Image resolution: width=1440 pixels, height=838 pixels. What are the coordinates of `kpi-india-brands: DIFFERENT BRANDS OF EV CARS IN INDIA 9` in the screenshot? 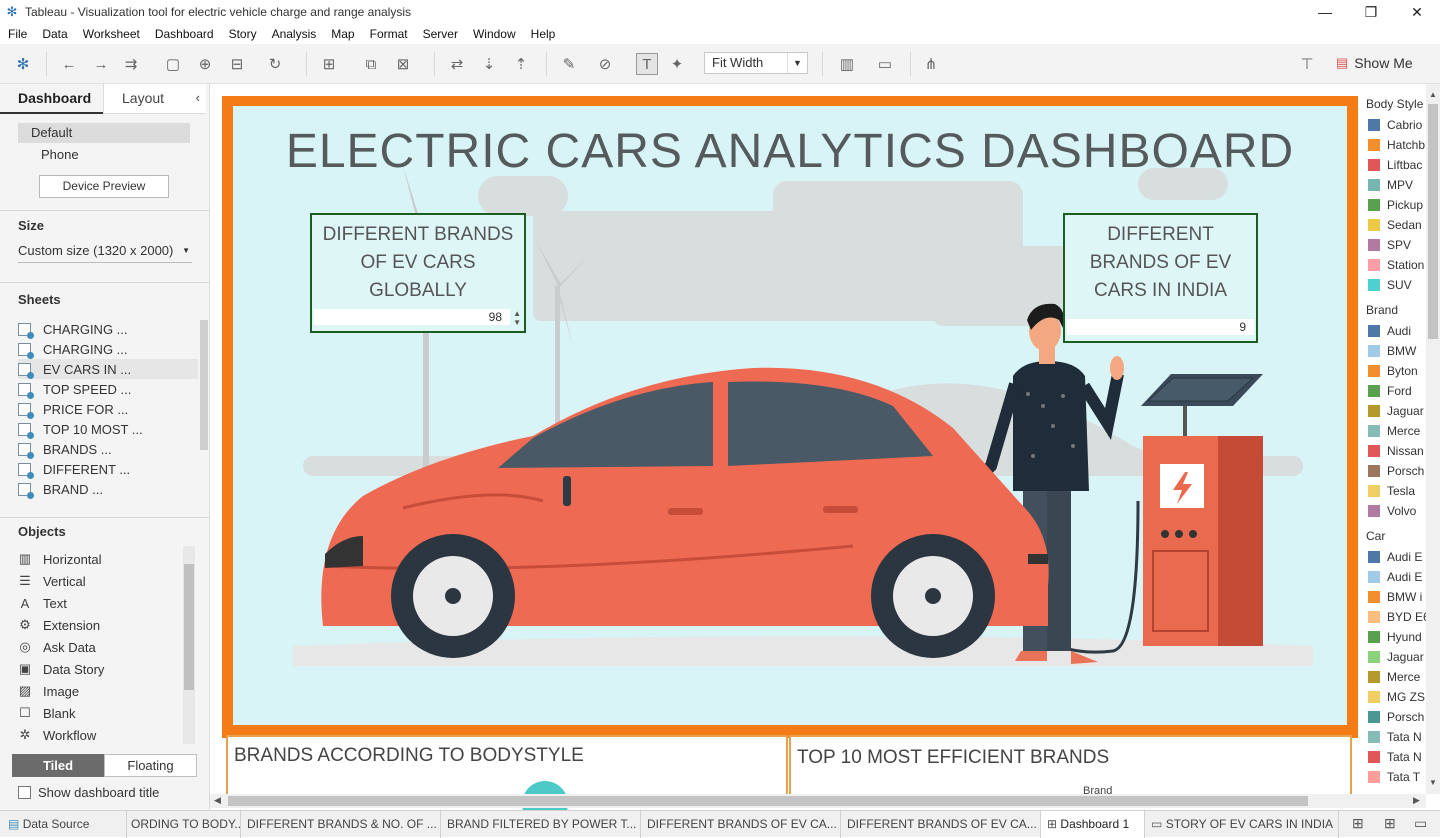 It's located at (1160, 278).